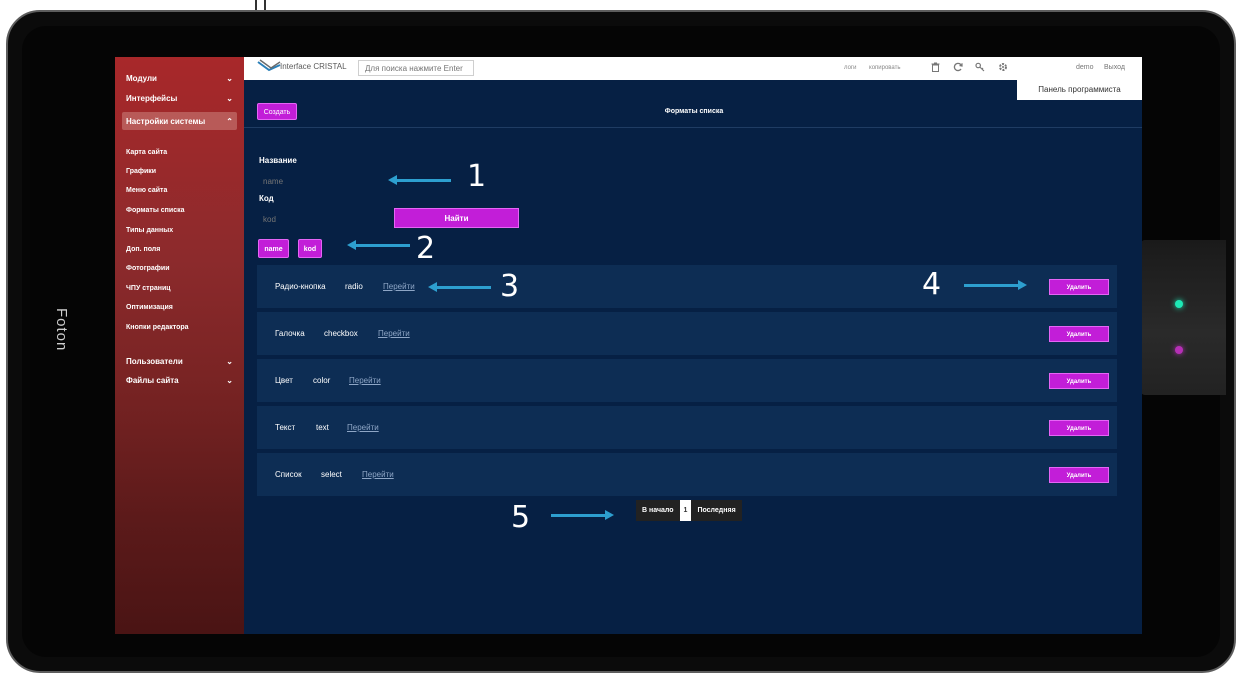 The width and height of the screenshot is (1239, 675). What do you see at coordinates (979, 67) in the screenshot?
I see `key-icon` at bounding box center [979, 67].